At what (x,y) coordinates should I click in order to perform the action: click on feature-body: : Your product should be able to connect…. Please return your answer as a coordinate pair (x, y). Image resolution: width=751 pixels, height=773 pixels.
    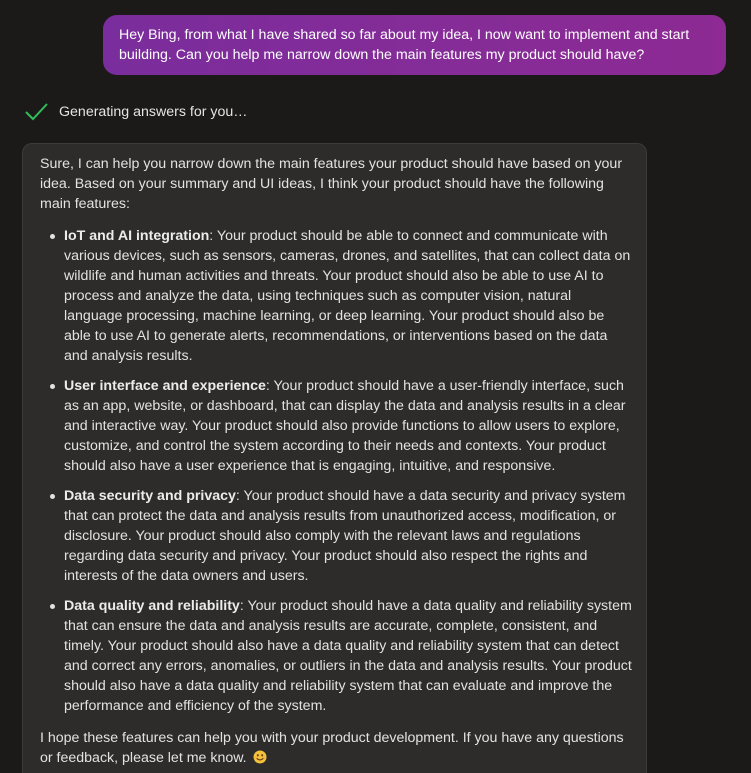
    Looking at the image, I should click on (347, 296).